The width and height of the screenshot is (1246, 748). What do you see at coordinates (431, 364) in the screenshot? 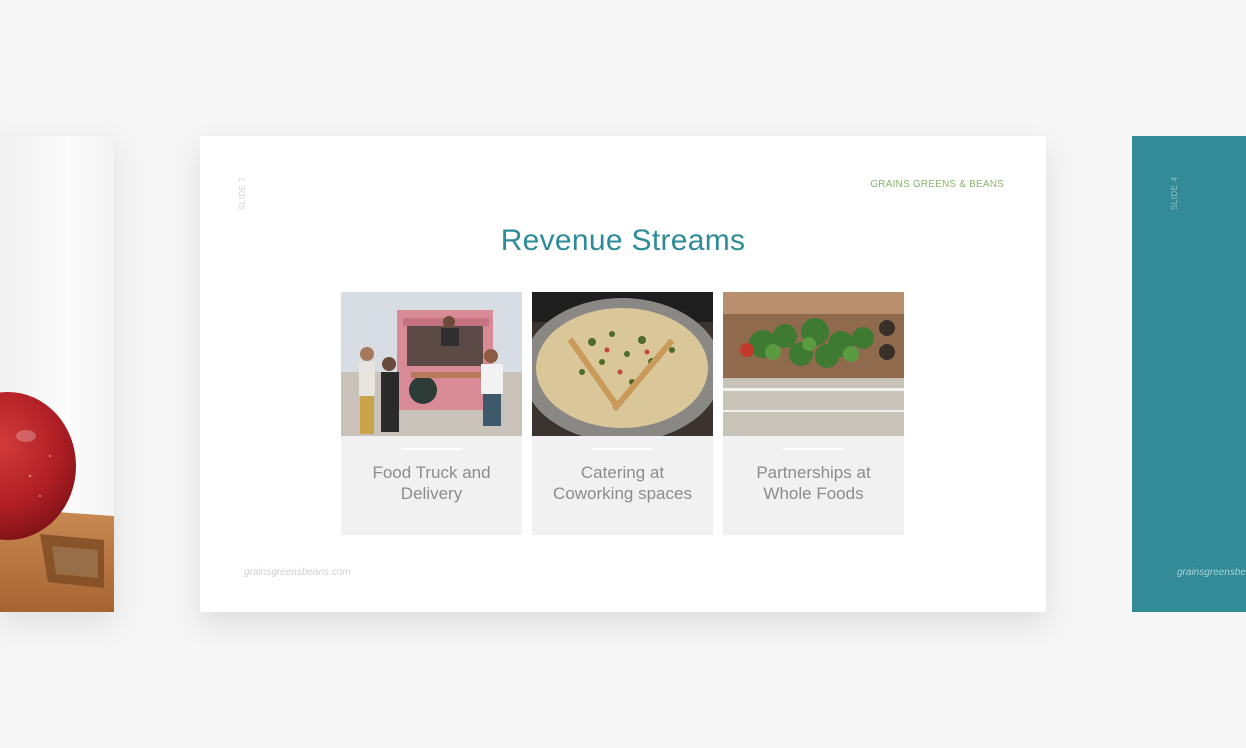
I see `food-truck-photo` at bounding box center [431, 364].